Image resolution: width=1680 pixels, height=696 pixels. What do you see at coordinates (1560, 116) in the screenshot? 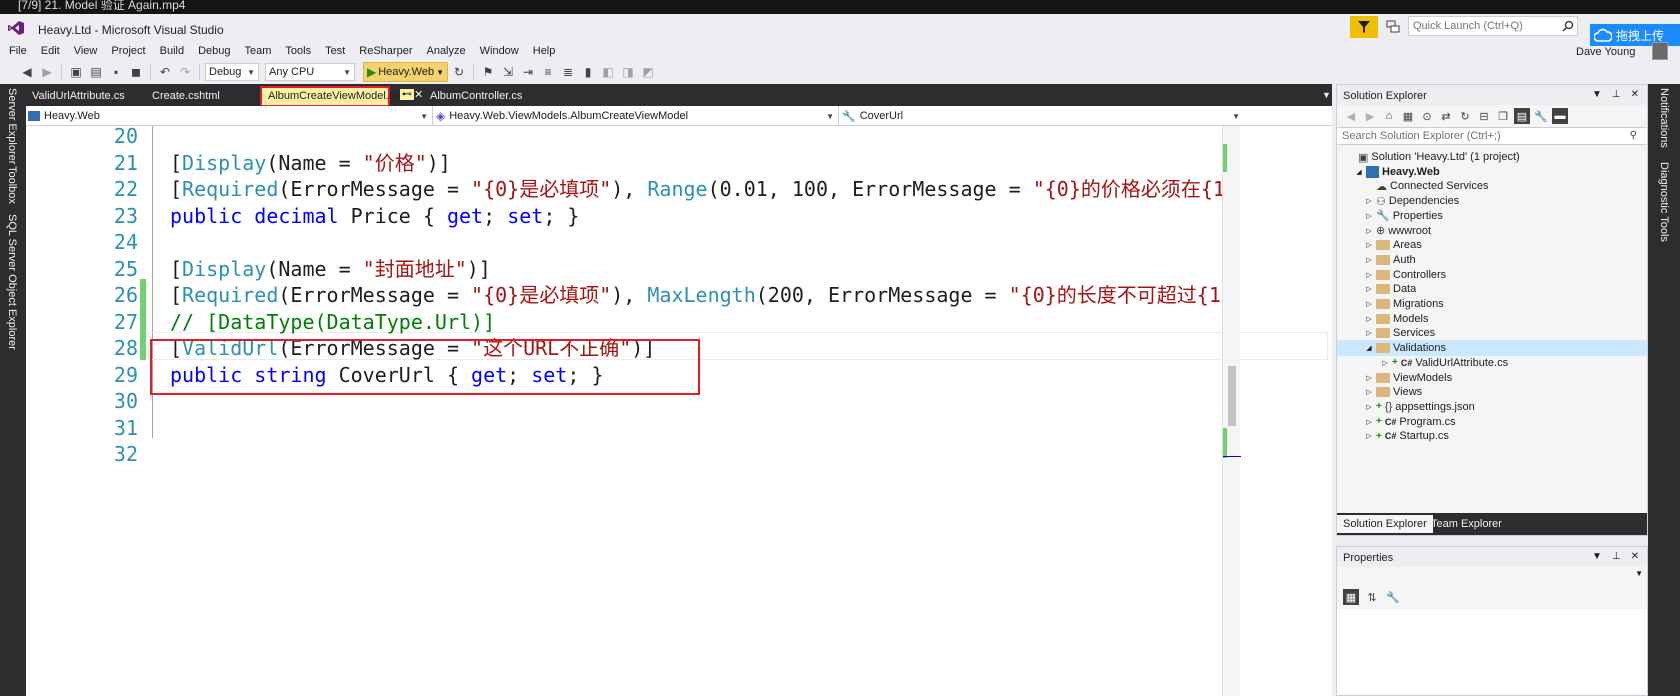
I see `preview-icon: ▬` at bounding box center [1560, 116].